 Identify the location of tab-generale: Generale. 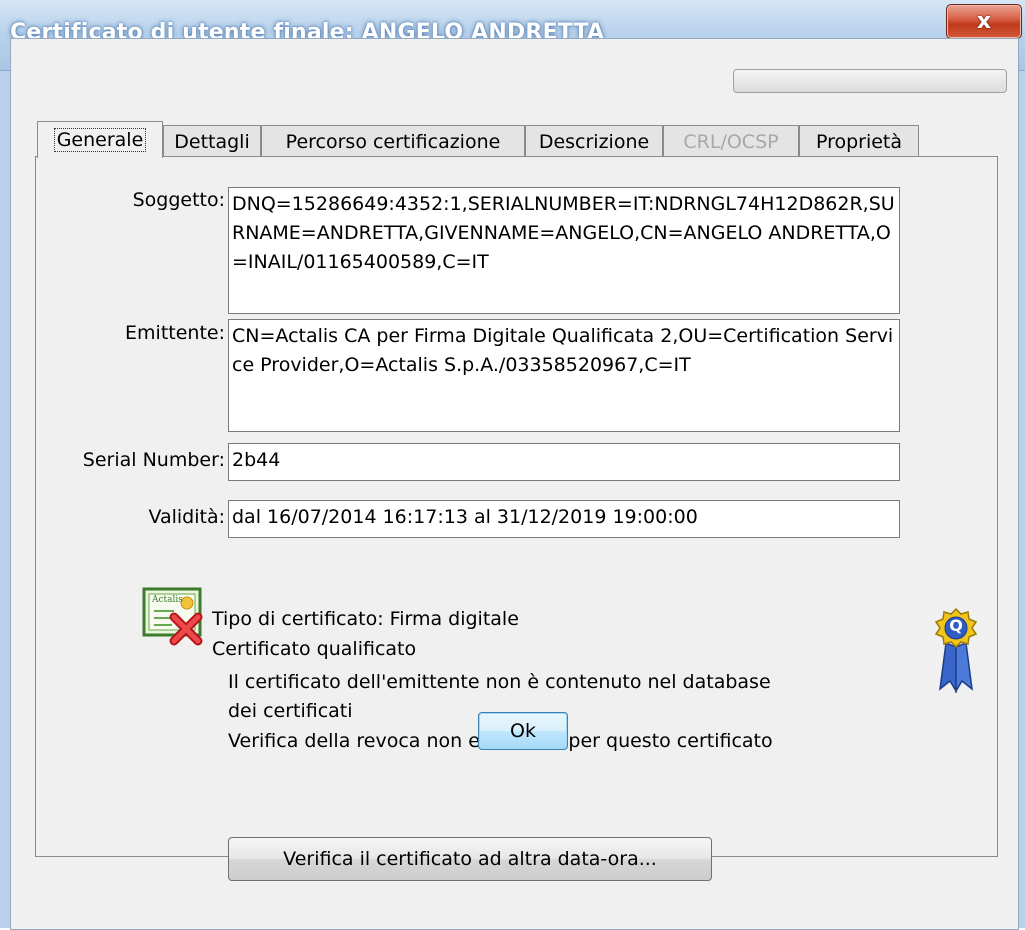
(100, 139).